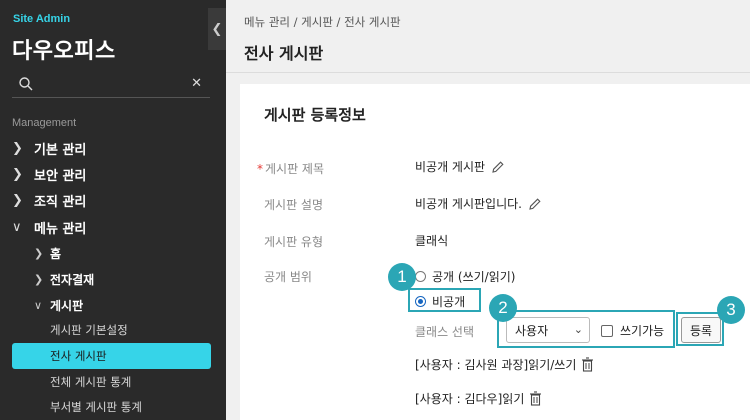  Describe the element at coordinates (315, 115) in the screenshot. I see `section-title: 게시판 등록정보` at that location.